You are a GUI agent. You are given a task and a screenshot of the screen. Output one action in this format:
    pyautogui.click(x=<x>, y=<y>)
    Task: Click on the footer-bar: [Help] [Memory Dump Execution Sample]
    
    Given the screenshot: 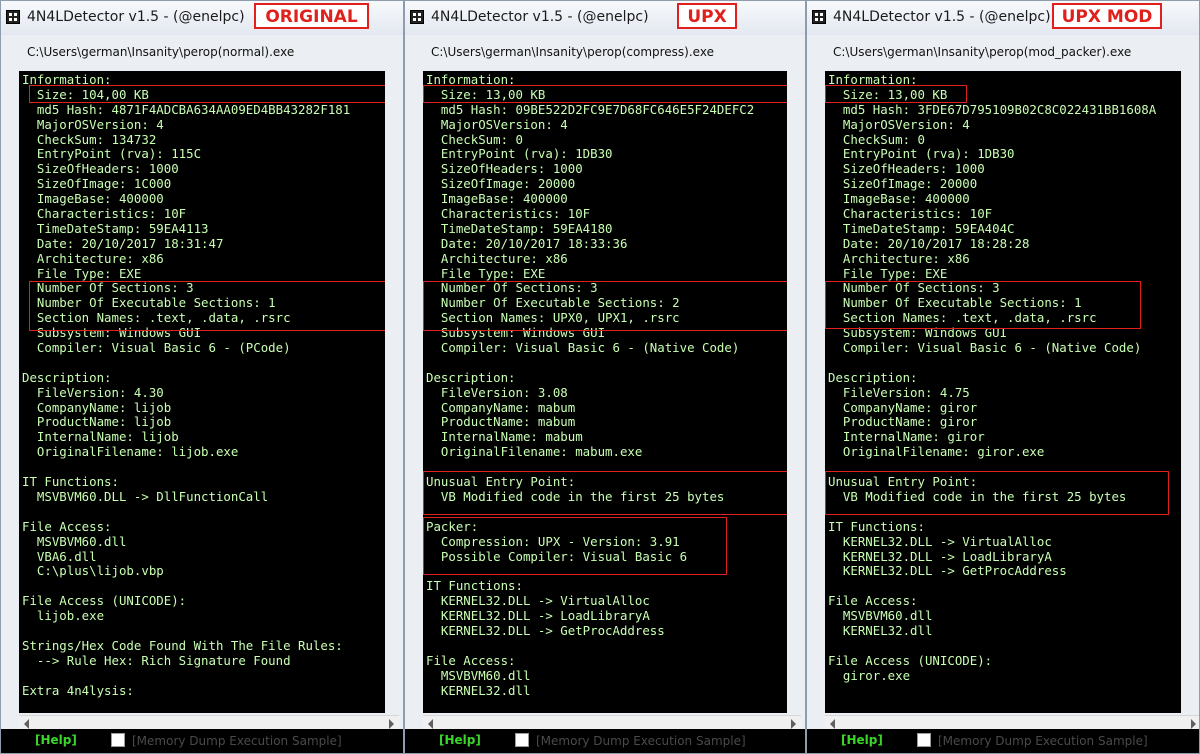 What is the action you would take?
    pyautogui.click(x=202, y=741)
    